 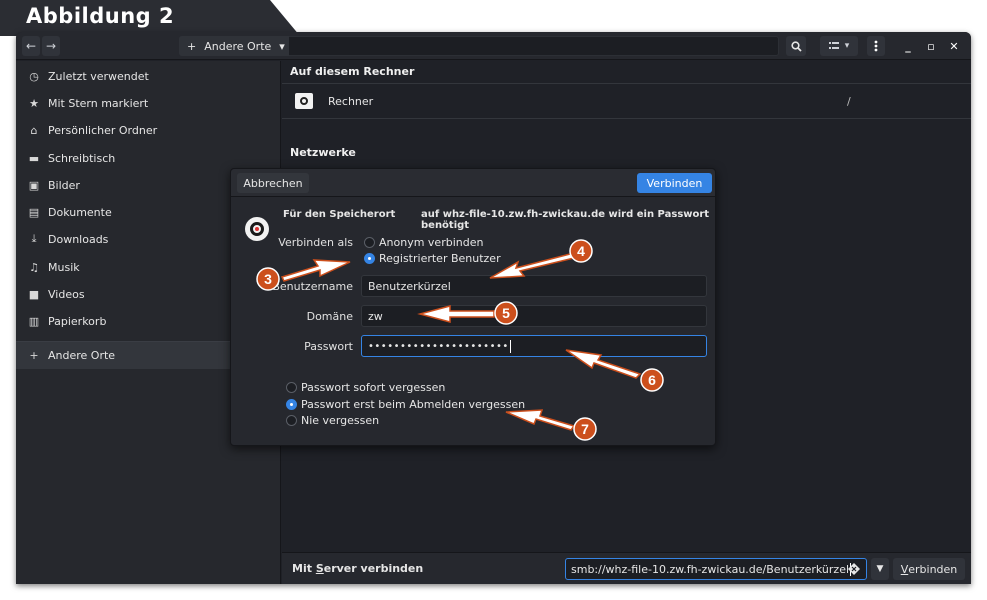 I want to click on username-field: Benutzerkürzel, so click(x=534, y=286).